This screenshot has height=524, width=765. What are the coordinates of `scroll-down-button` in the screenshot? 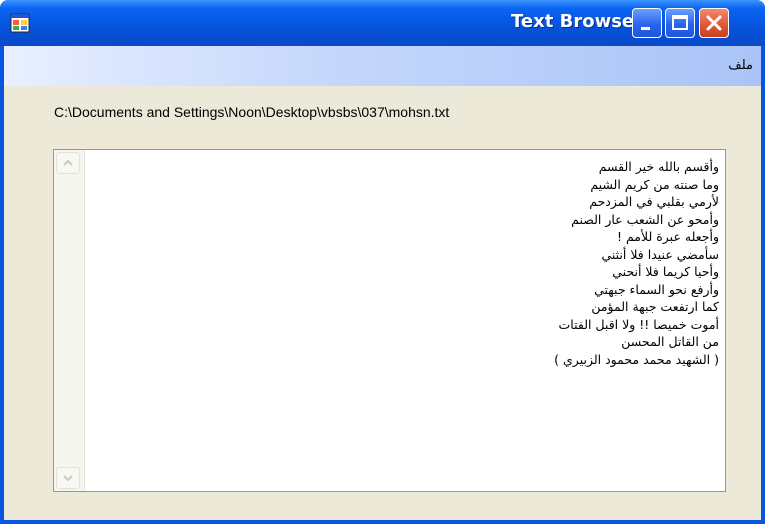 It's located at (68, 478).